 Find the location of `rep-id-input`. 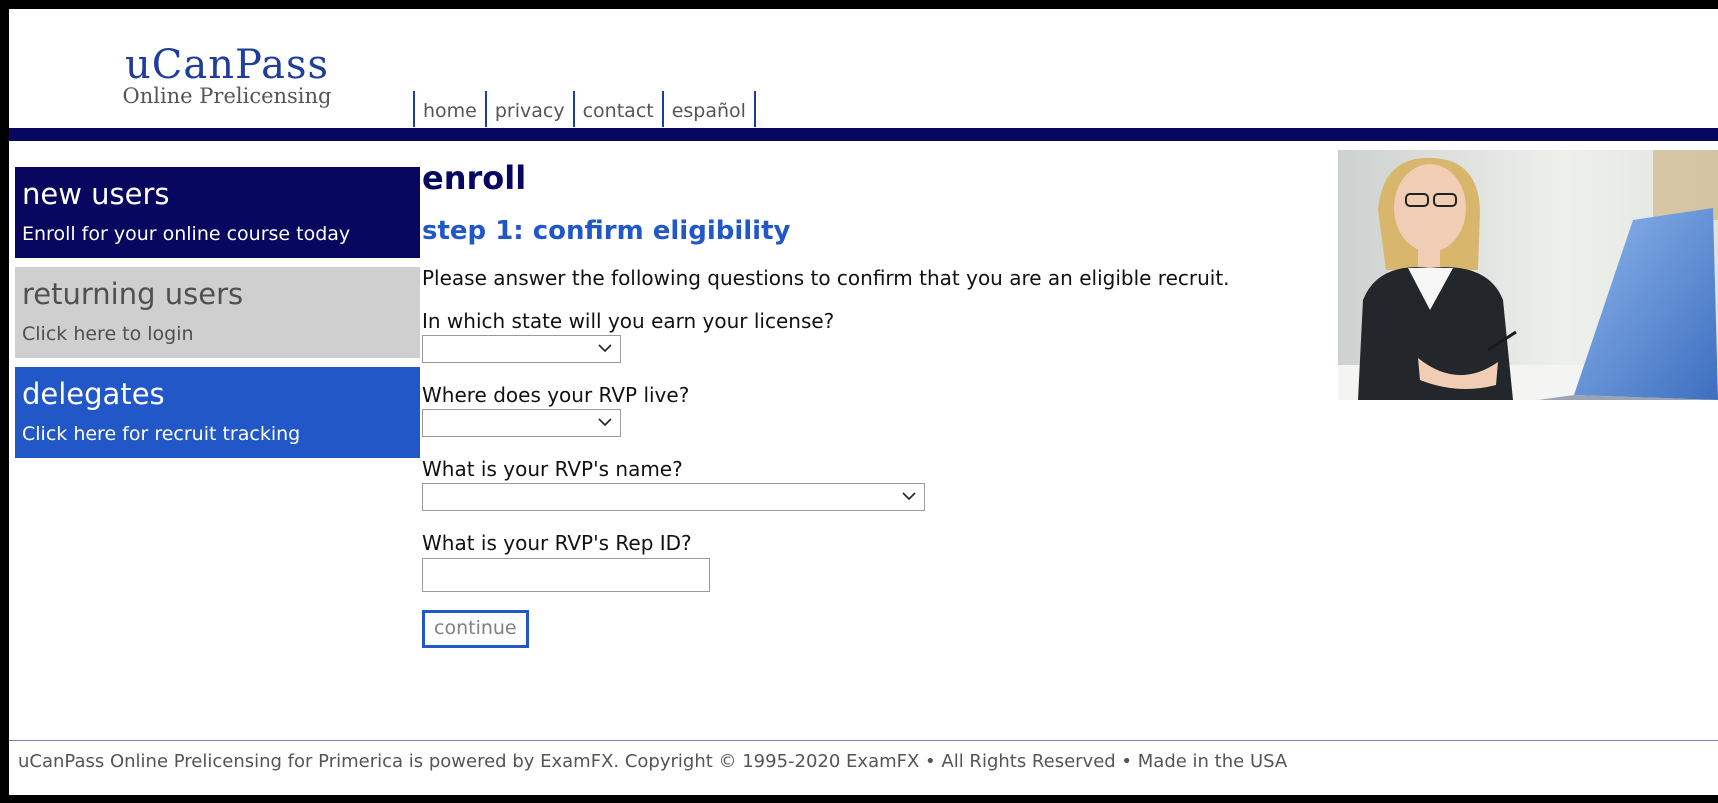

rep-id-input is located at coordinates (566, 575).